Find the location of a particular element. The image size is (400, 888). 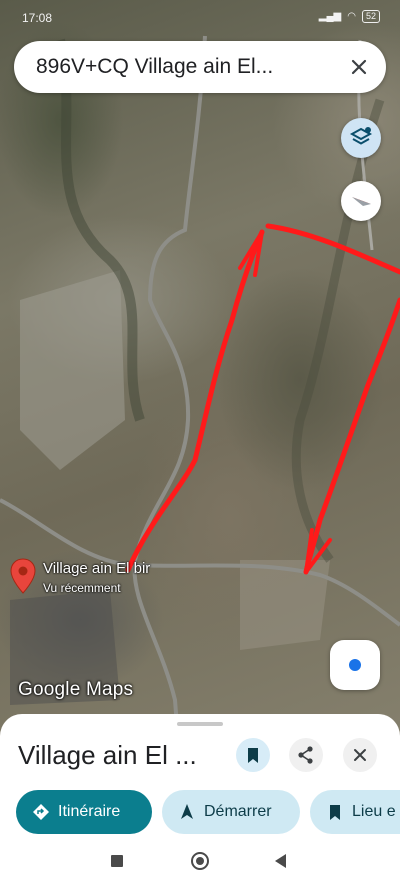

save-place-button: Lieu e is located at coordinates (355, 812).